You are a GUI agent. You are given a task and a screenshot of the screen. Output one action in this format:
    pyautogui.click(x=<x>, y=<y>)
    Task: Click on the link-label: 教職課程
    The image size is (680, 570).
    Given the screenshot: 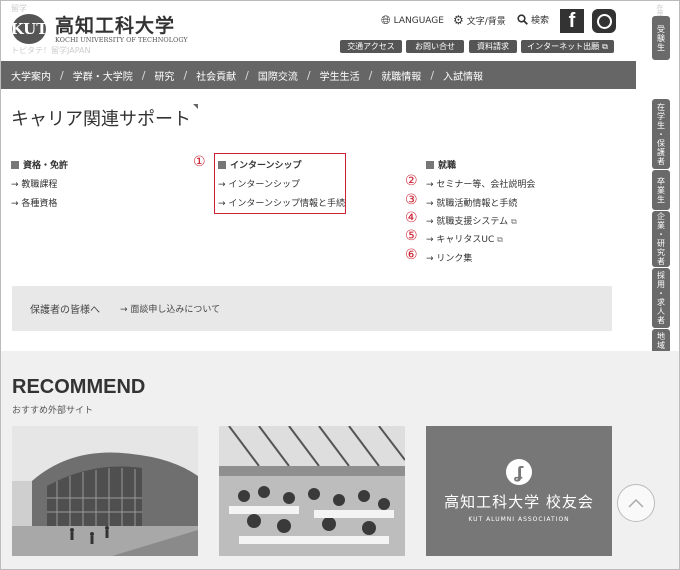 What is the action you would take?
    pyautogui.click(x=39, y=185)
    